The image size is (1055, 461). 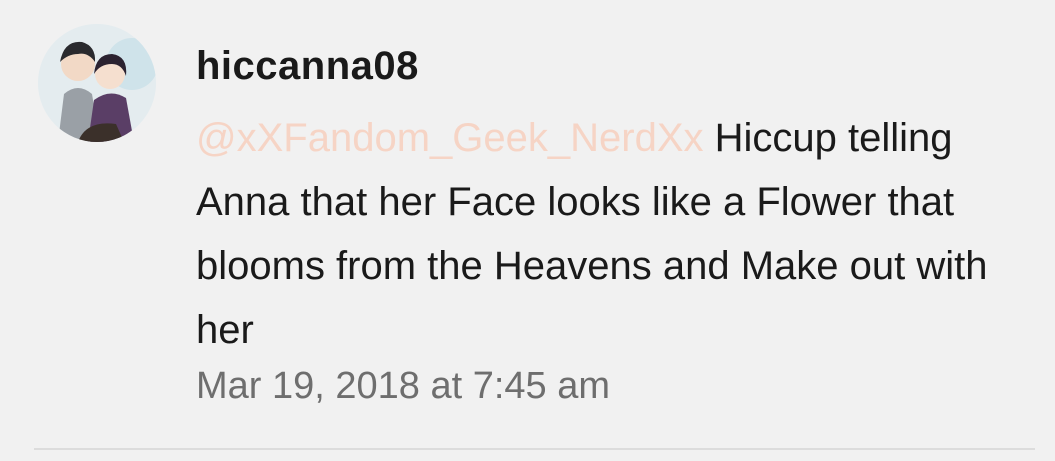 I want to click on avatar-illustration-icon, so click(x=97, y=83).